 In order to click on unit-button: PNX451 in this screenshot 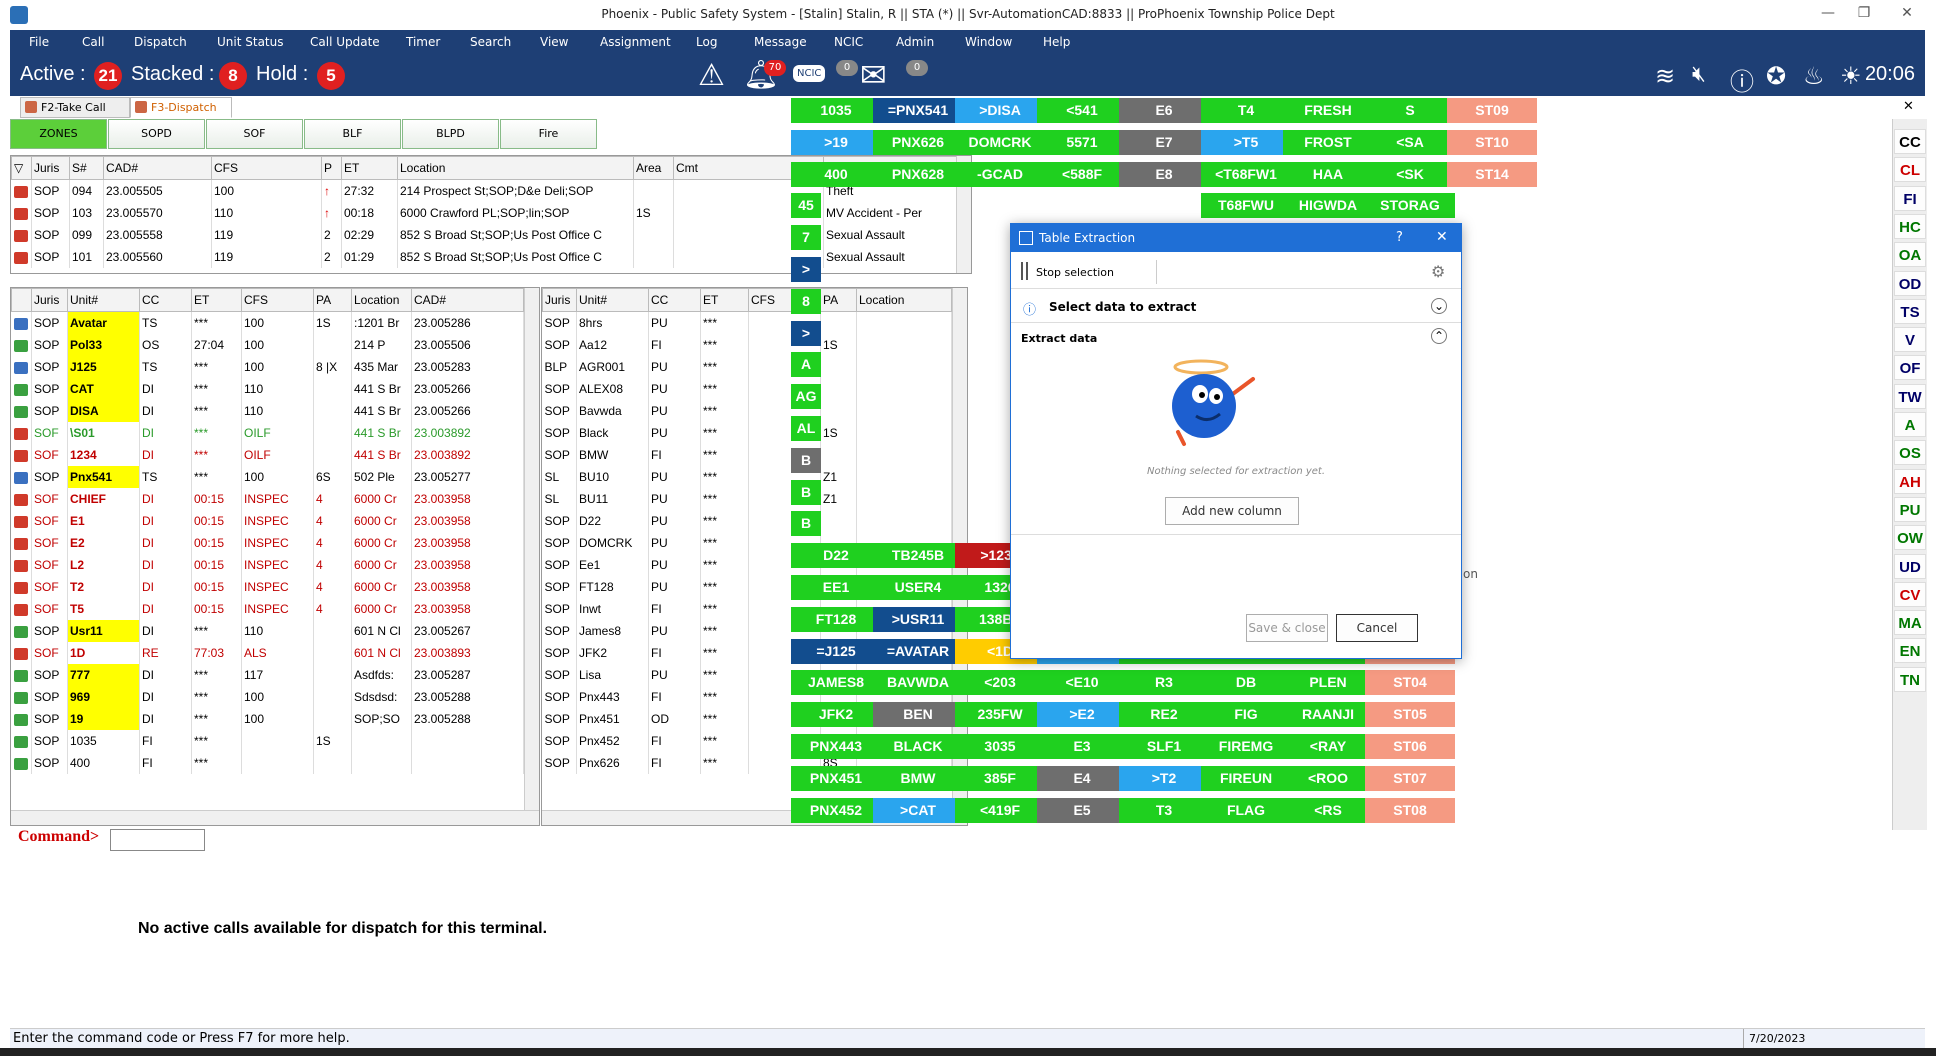, I will do `click(836, 778)`.